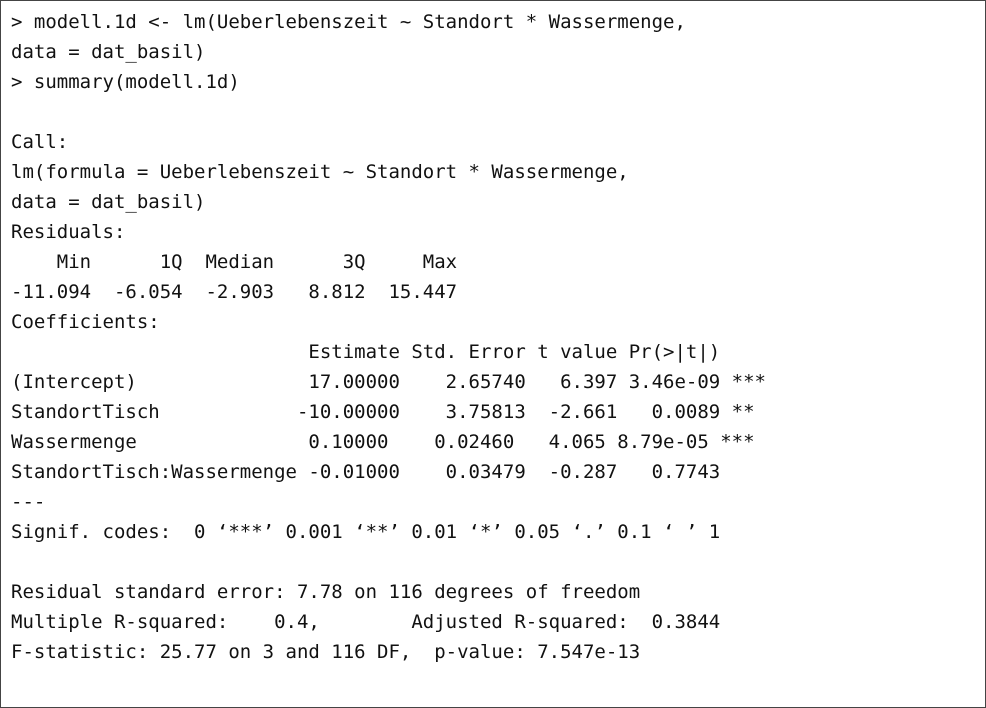  What do you see at coordinates (40, 142) in the screenshot?
I see `call-heading: Call:` at bounding box center [40, 142].